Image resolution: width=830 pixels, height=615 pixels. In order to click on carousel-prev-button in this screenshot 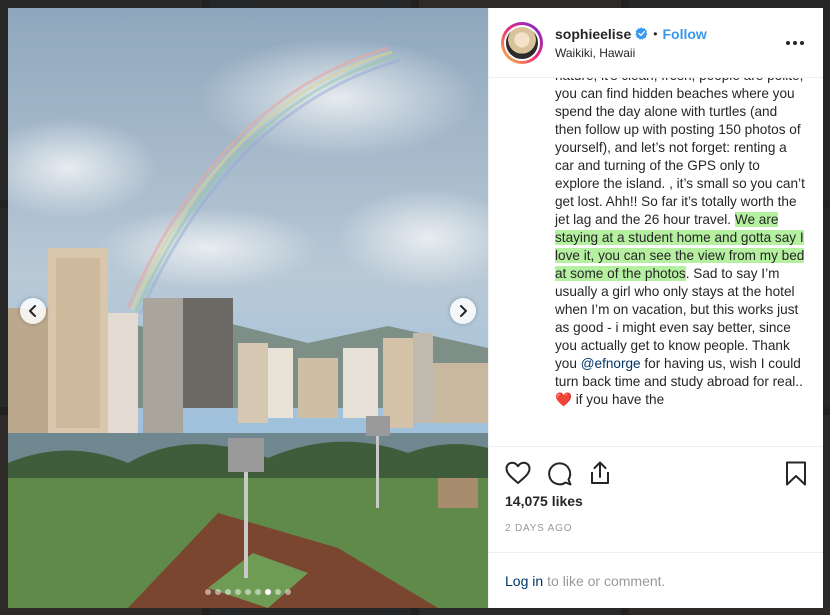, I will do `click(33, 311)`.